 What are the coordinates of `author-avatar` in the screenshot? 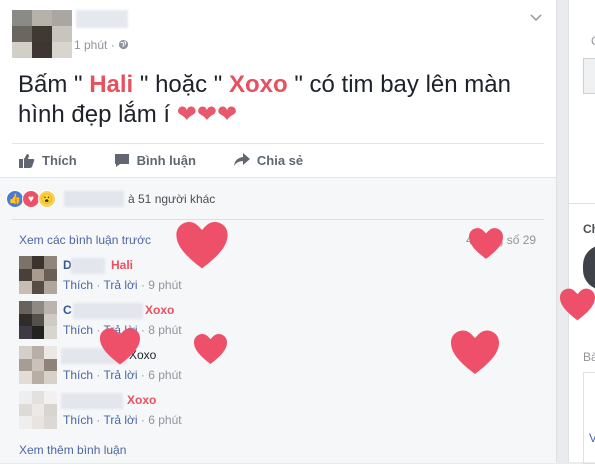 It's located at (42, 34).